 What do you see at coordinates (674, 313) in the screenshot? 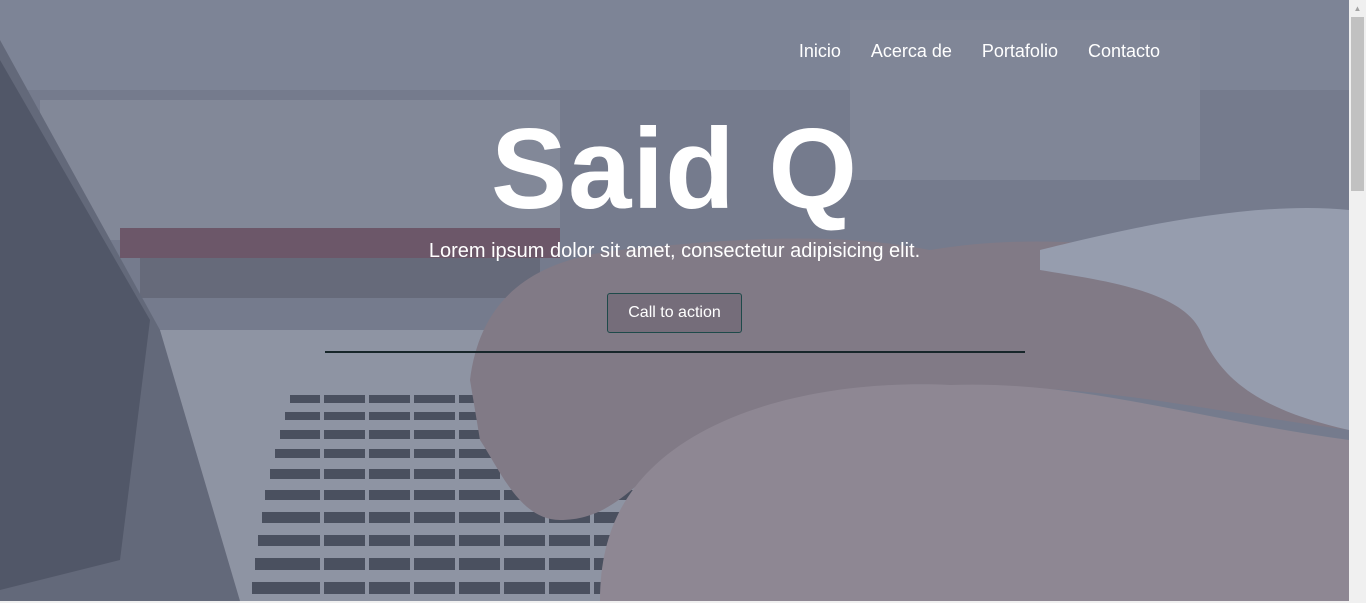
I see `call-to-action-button: Call to action` at bounding box center [674, 313].